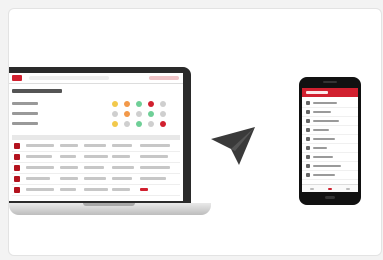 The width and height of the screenshot is (383, 260). Describe the element at coordinates (330, 82) in the screenshot. I see `phone-earpiece` at that location.